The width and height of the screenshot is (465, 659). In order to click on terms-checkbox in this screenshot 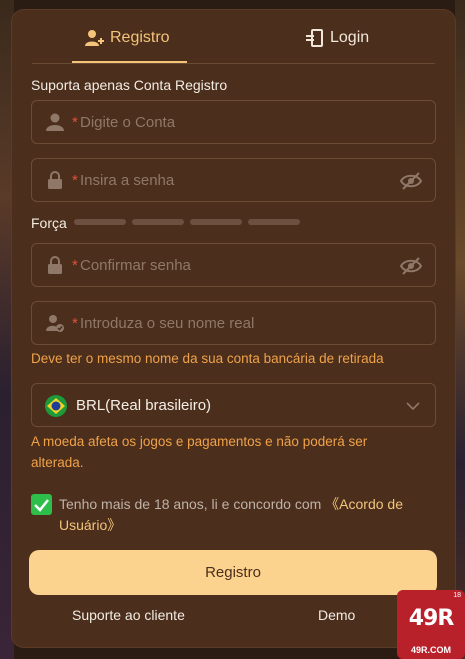, I will do `click(41, 504)`.